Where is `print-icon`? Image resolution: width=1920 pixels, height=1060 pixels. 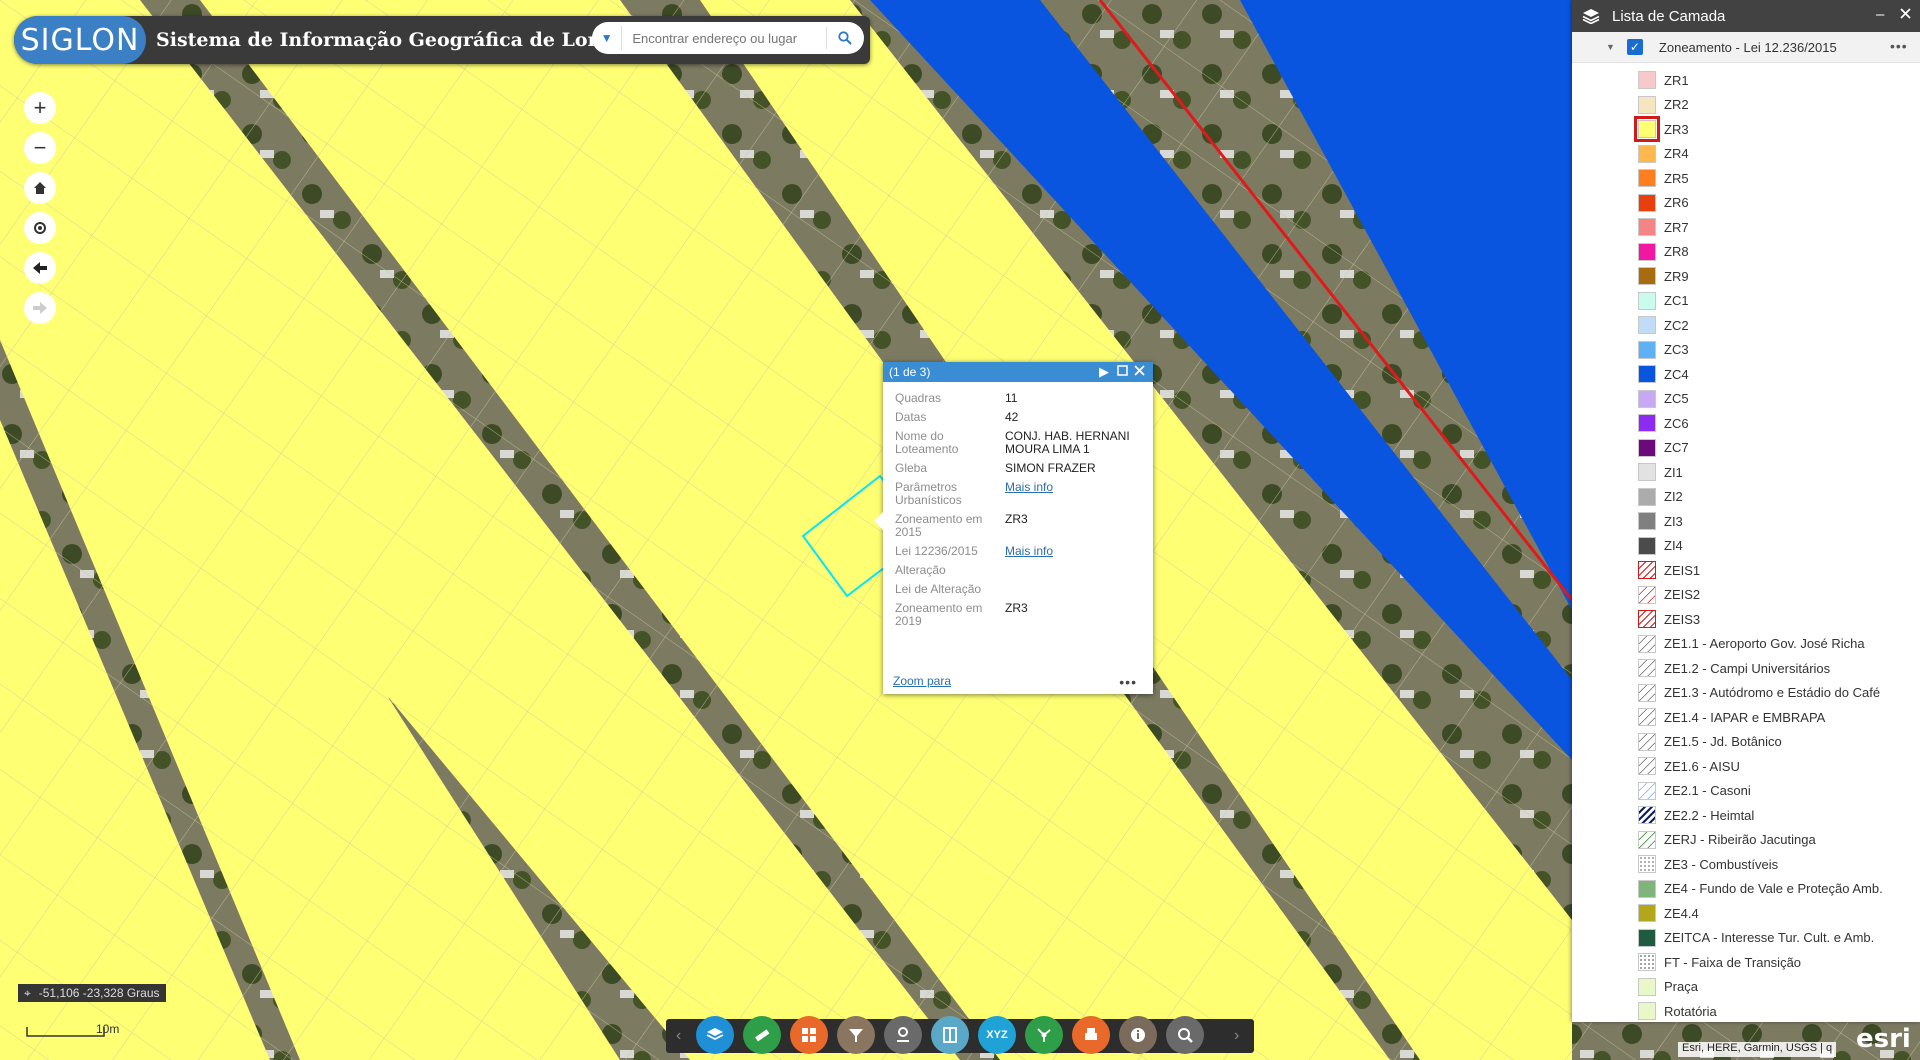 print-icon is located at coordinates (1091, 1034).